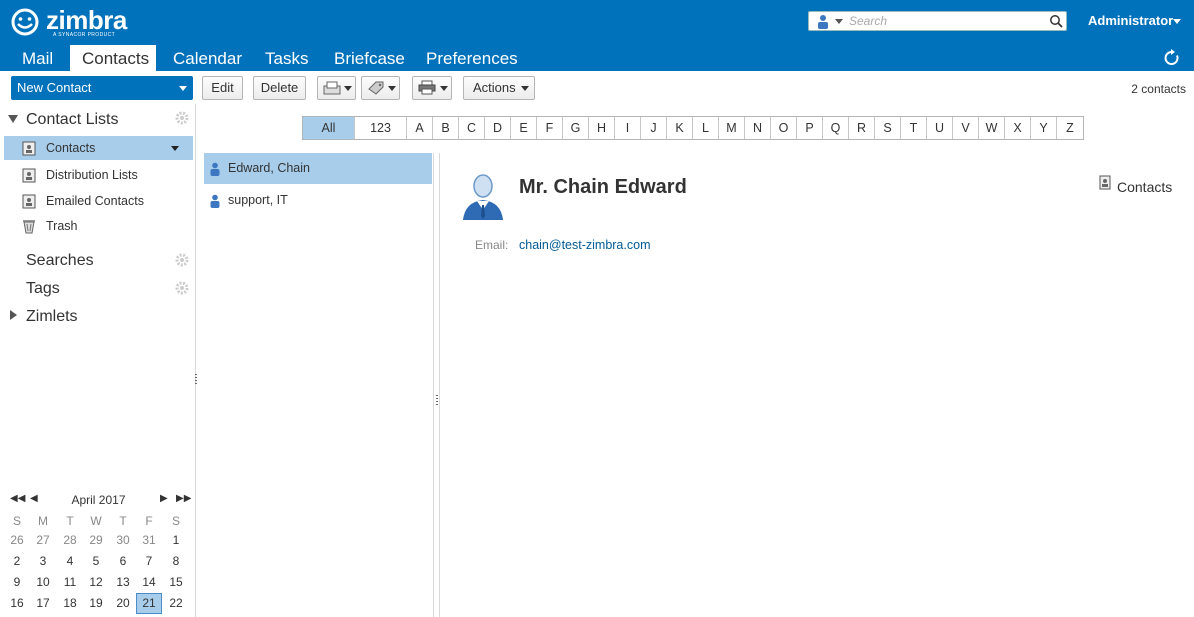 Image resolution: width=1194 pixels, height=617 pixels. Describe the element at coordinates (29, 148) in the screenshot. I see `address-book-icon` at that location.